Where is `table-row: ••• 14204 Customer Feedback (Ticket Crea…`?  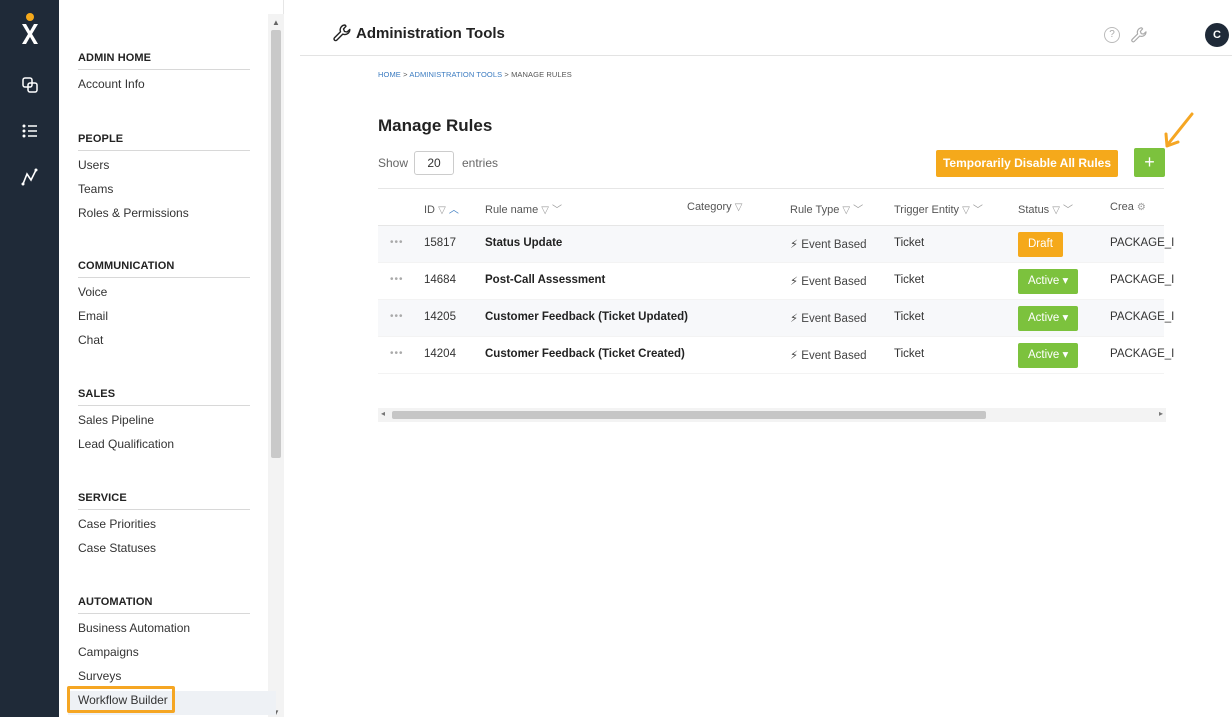
table-row: ••• 14204 Customer Feedback (Ticket Crea… is located at coordinates (776, 355).